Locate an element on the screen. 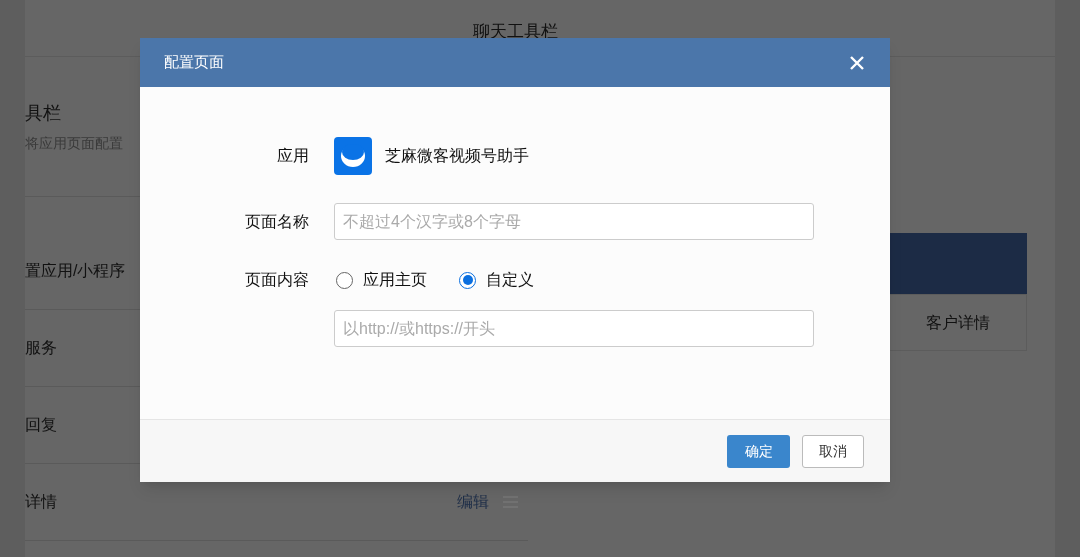 The width and height of the screenshot is (1080, 557). dialog-title: 配置页面 is located at coordinates (194, 62).